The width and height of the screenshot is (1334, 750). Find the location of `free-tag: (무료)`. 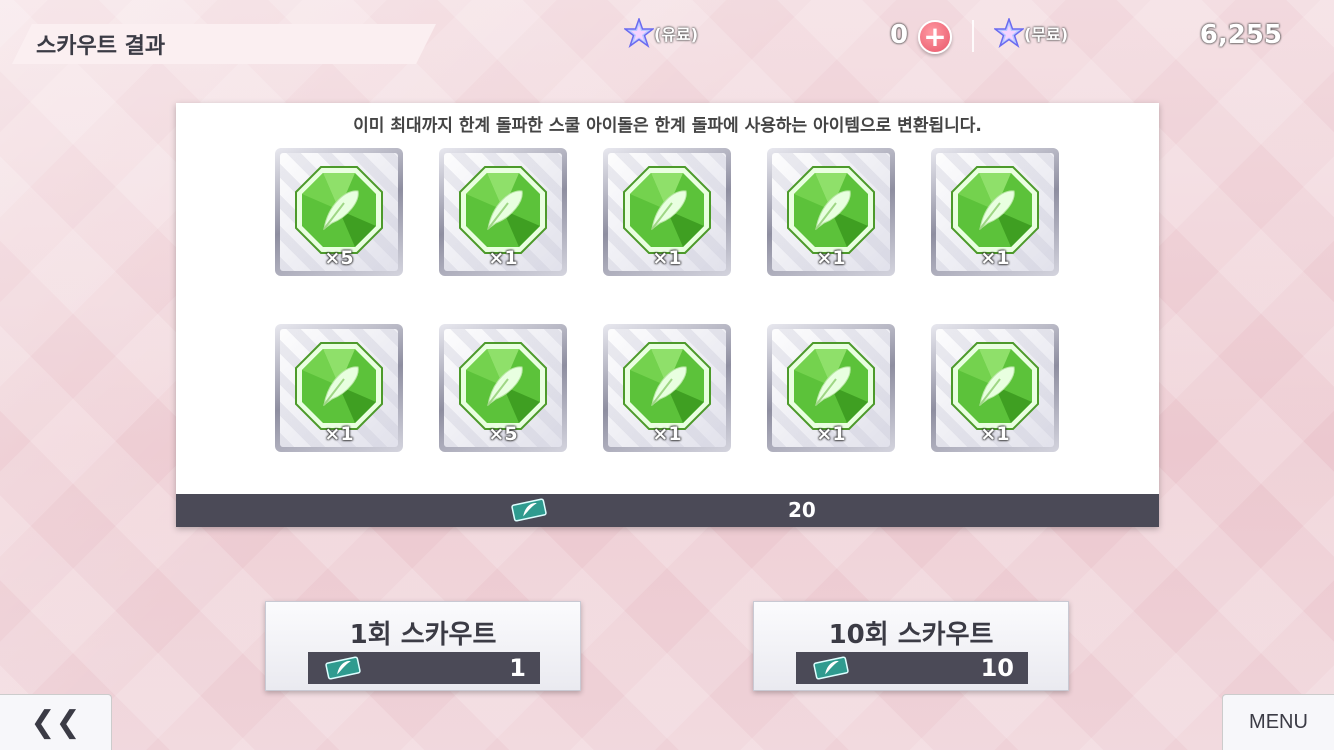

free-tag: (무료) is located at coordinates (1046, 34).